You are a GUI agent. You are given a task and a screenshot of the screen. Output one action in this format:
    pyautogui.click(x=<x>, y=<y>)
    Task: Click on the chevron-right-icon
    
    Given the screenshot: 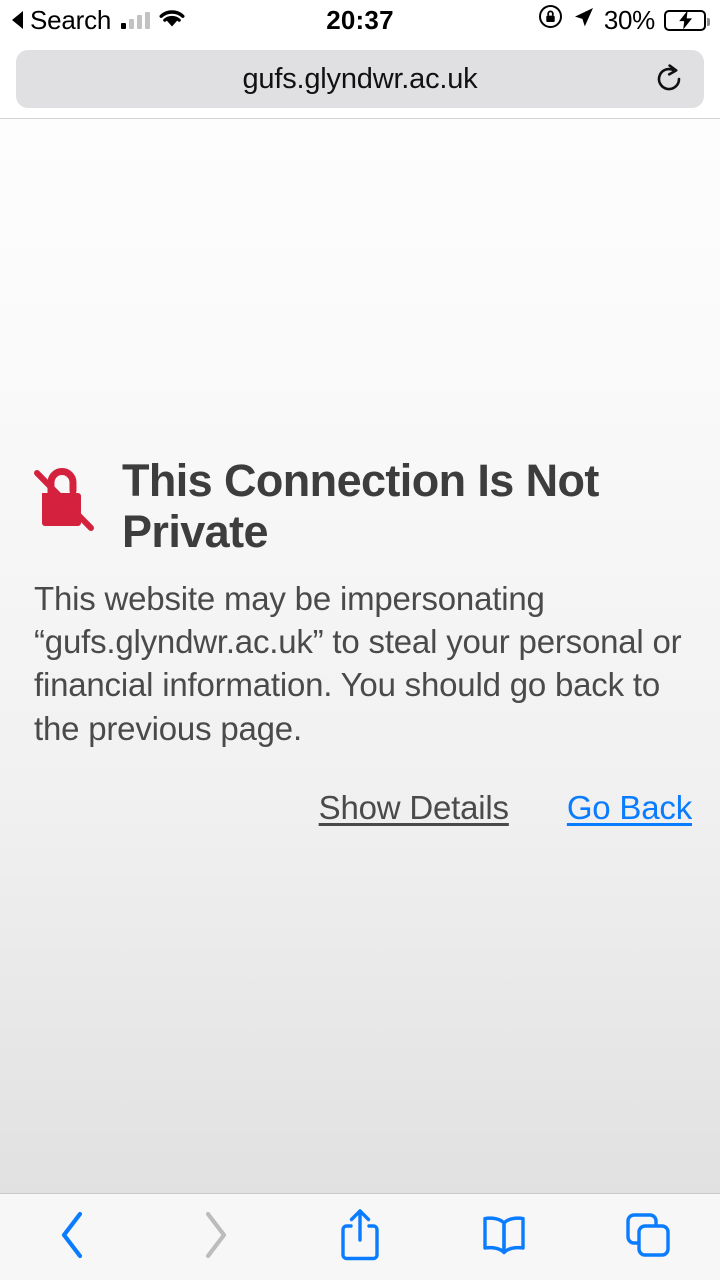 What is the action you would take?
    pyautogui.click(x=216, y=1237)
    